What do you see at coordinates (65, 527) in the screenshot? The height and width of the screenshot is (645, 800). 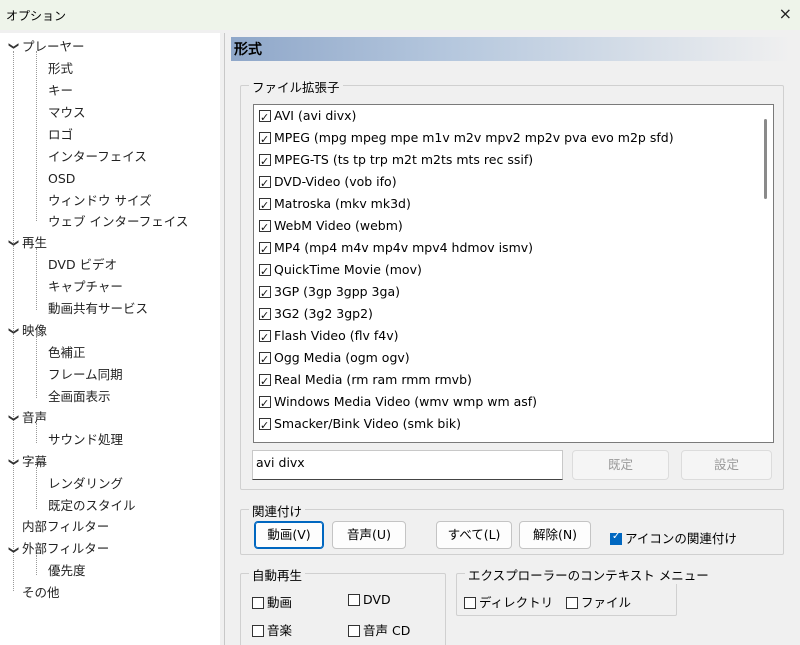 I see `tree-item-internal-filters: 内部フィルター` at bounding box center [65, 527].